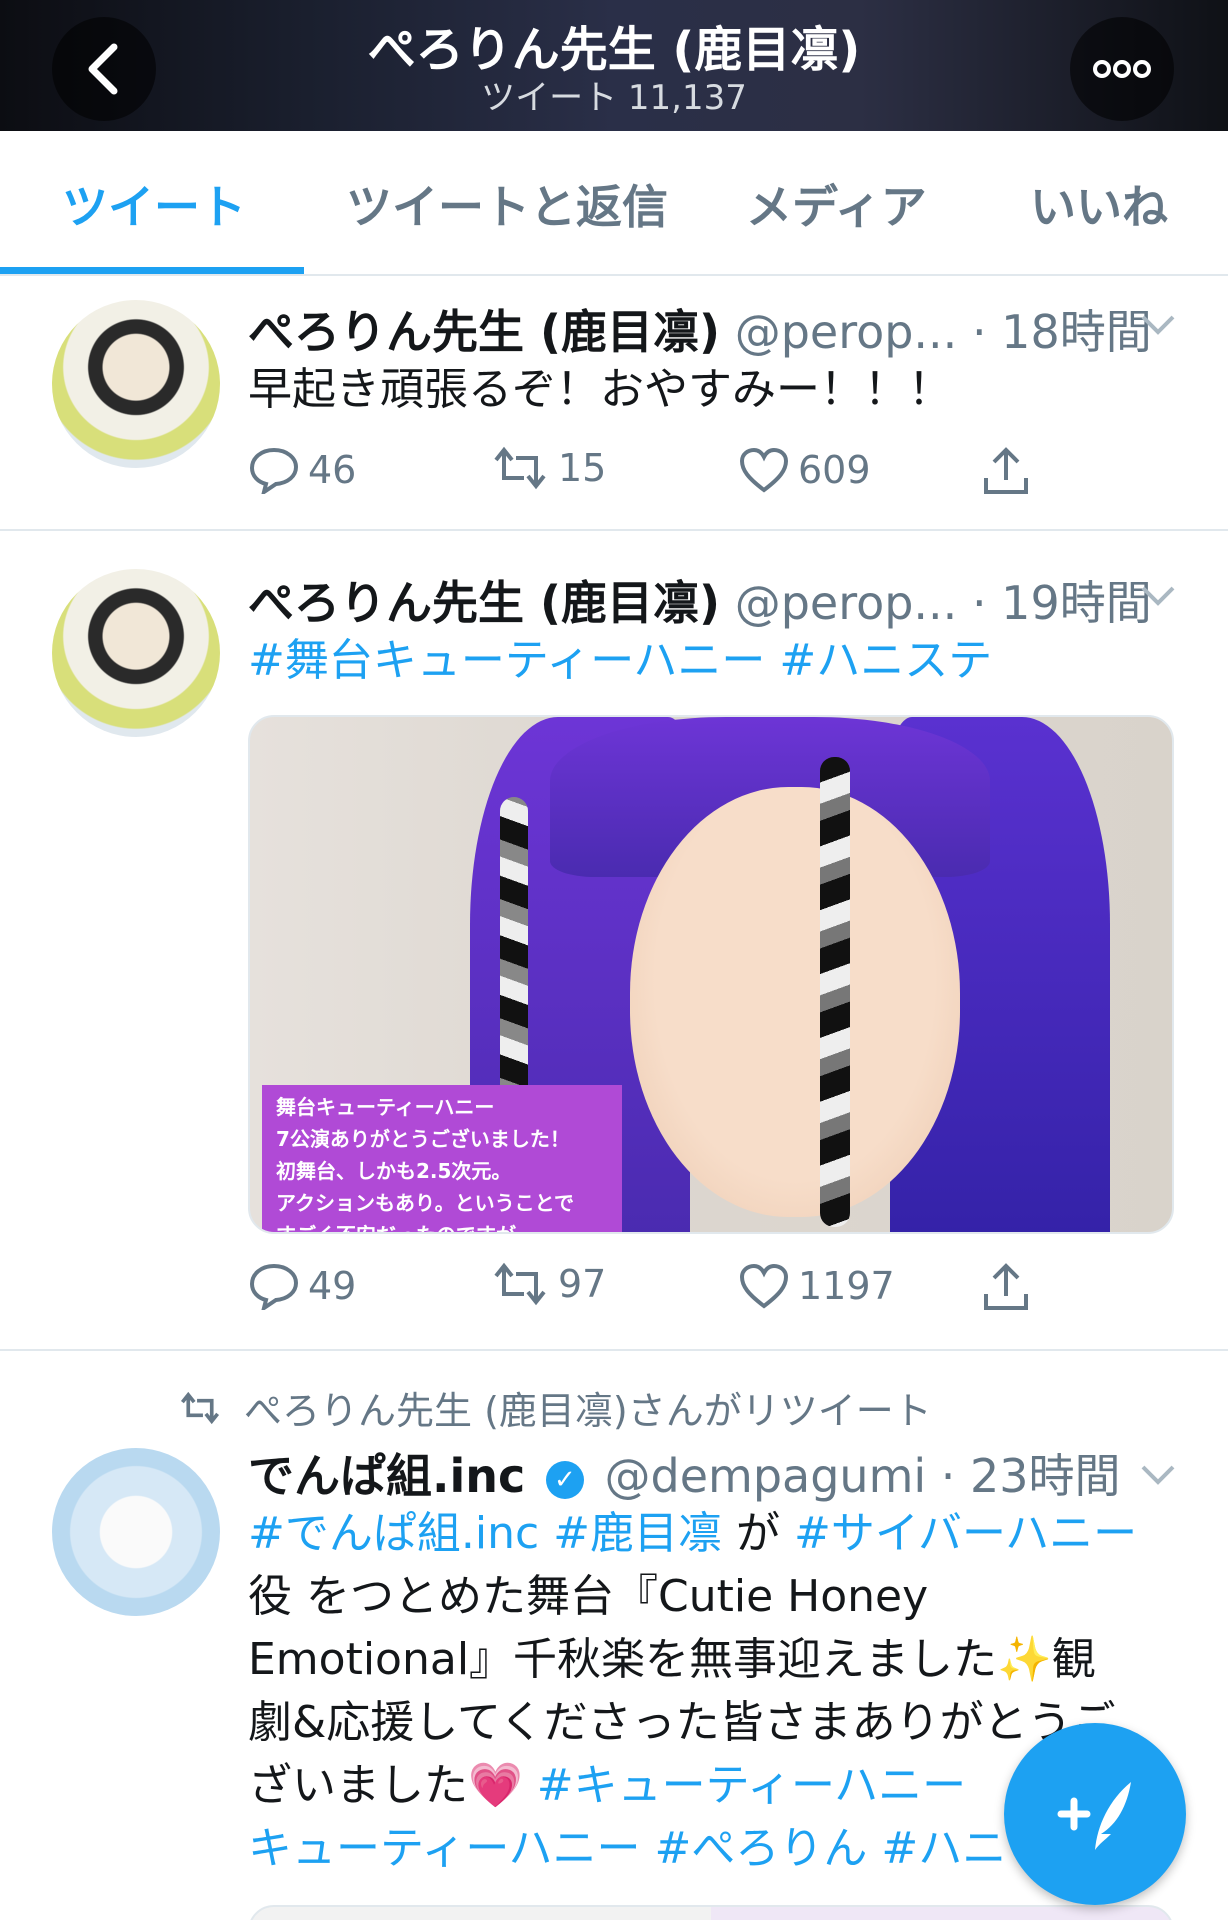 The image size is (1228, 1920). I want to click on tweet-time: · 18時間, so click(1061, 332).